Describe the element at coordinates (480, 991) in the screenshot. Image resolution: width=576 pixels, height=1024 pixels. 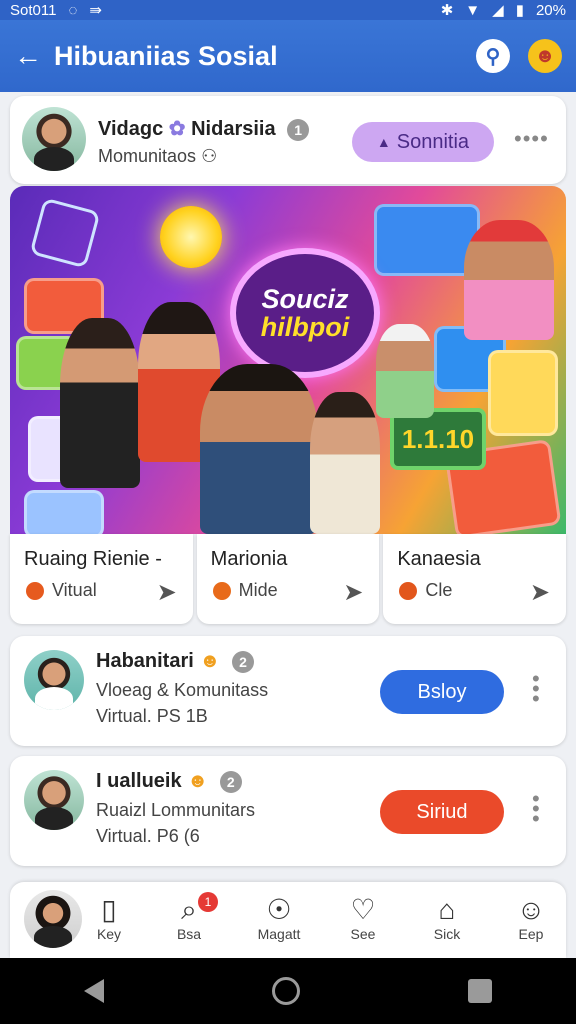
I see `recents-icon` at that location.